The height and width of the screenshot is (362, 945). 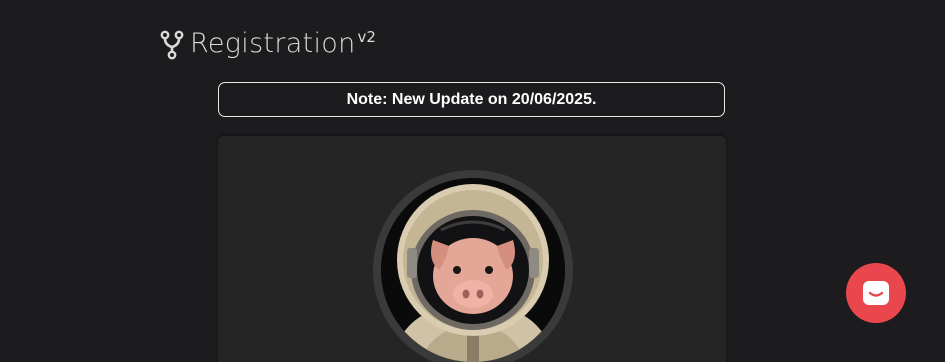 What do you see at coordinates (273, 43) in the screenshot?
I see `brand-title: Registration` at bounding box center [273, 43].